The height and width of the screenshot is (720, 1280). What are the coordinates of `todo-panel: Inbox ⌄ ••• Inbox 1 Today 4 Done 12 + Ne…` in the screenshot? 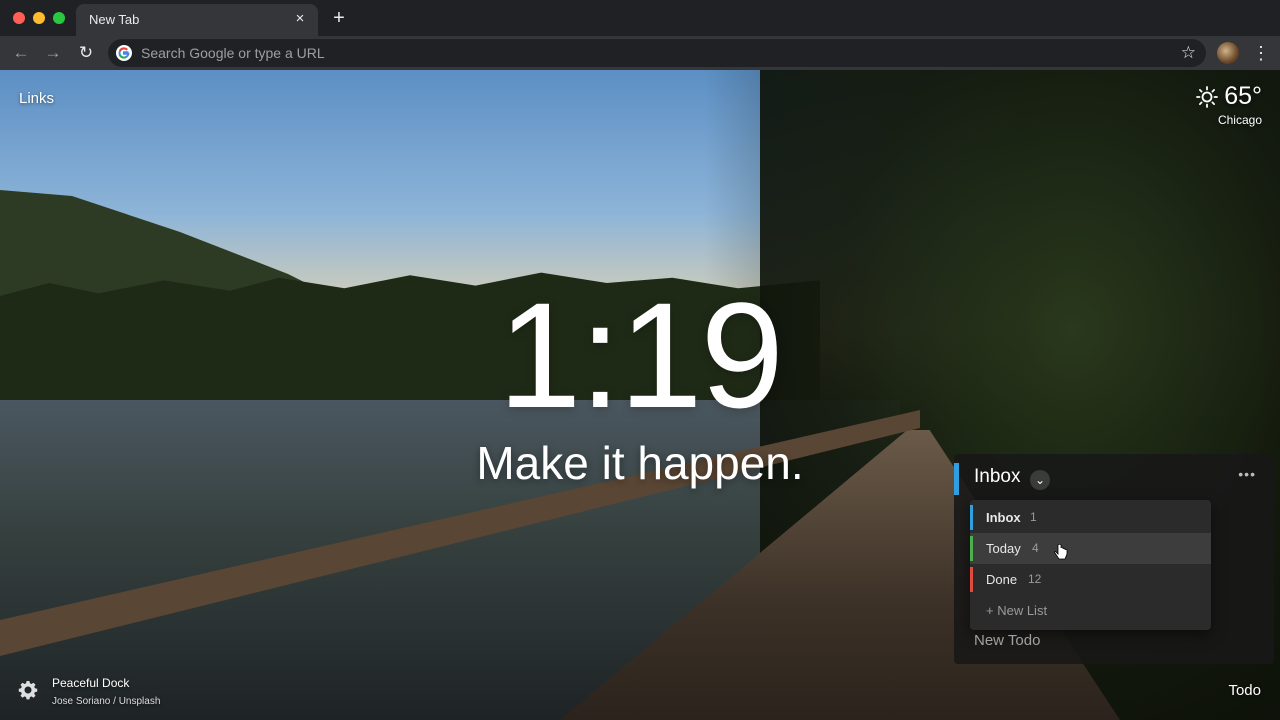 It's located at (1114, 559).